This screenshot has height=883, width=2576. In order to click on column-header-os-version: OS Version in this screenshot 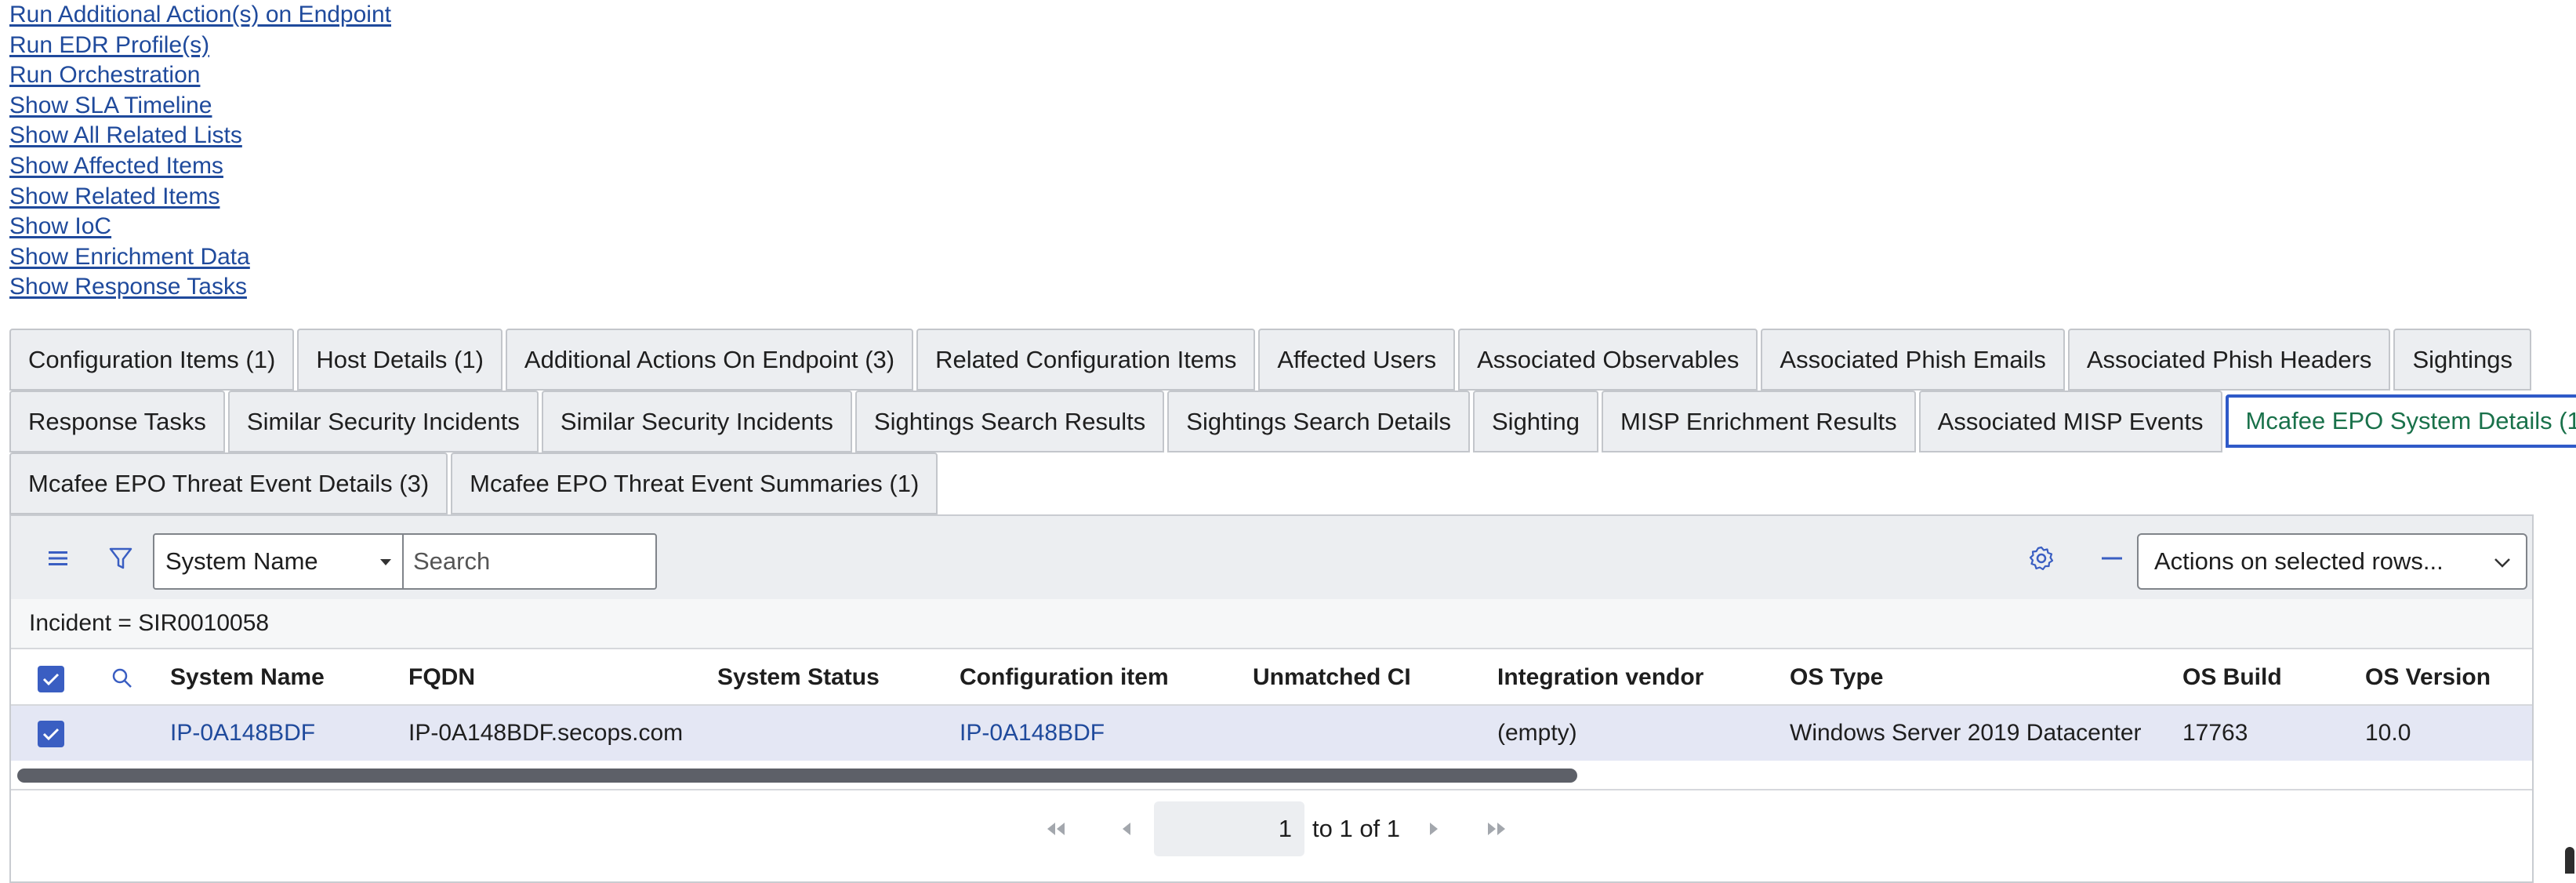, I will do `click(2428, 677)`.